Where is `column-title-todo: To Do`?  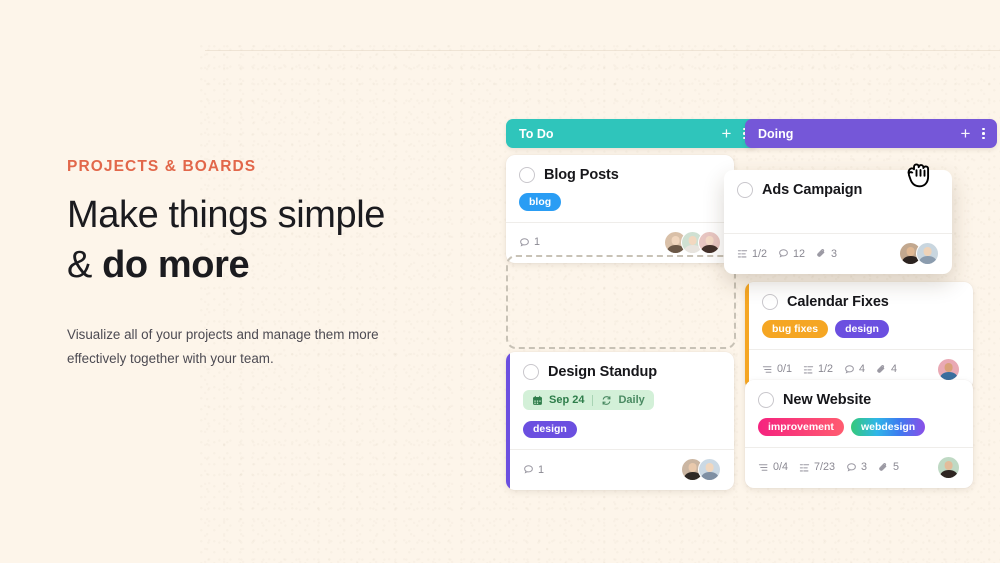
column-title-todo: To Do is located at coordinates (536, 133).